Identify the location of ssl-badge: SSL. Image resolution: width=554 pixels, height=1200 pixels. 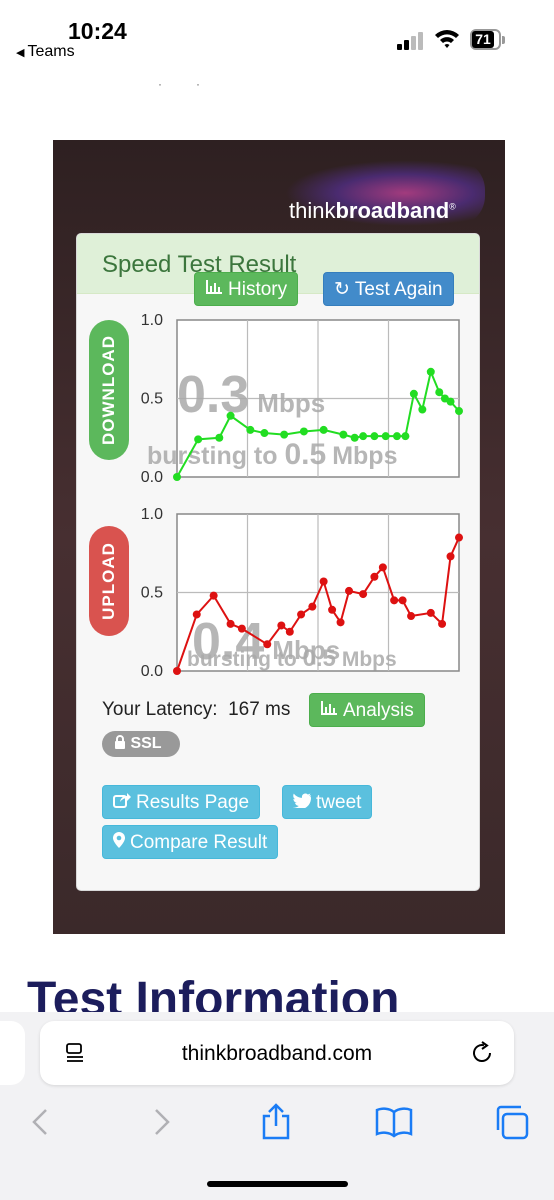
(141, 744).